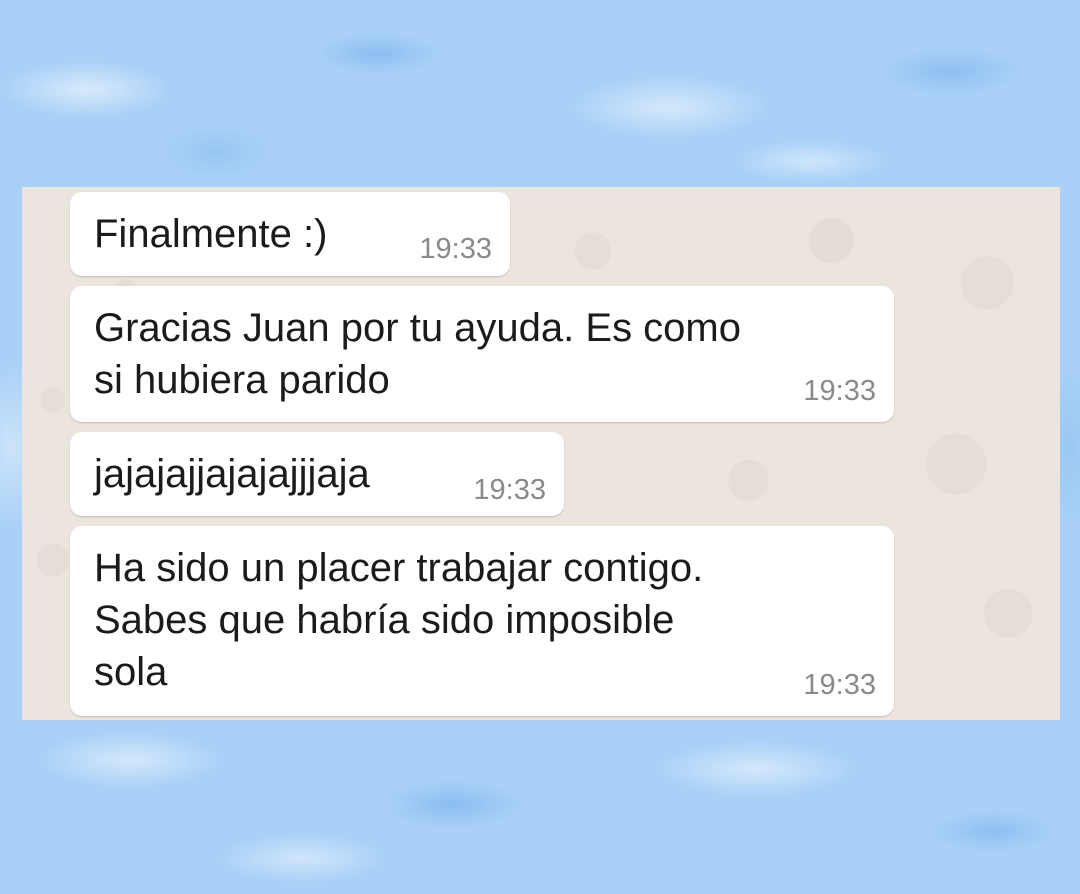 This screenshot has height=894, width=1080. I want to click on message-bubble: jajajajjajajajjjaja 19:33, so click(317, 474).